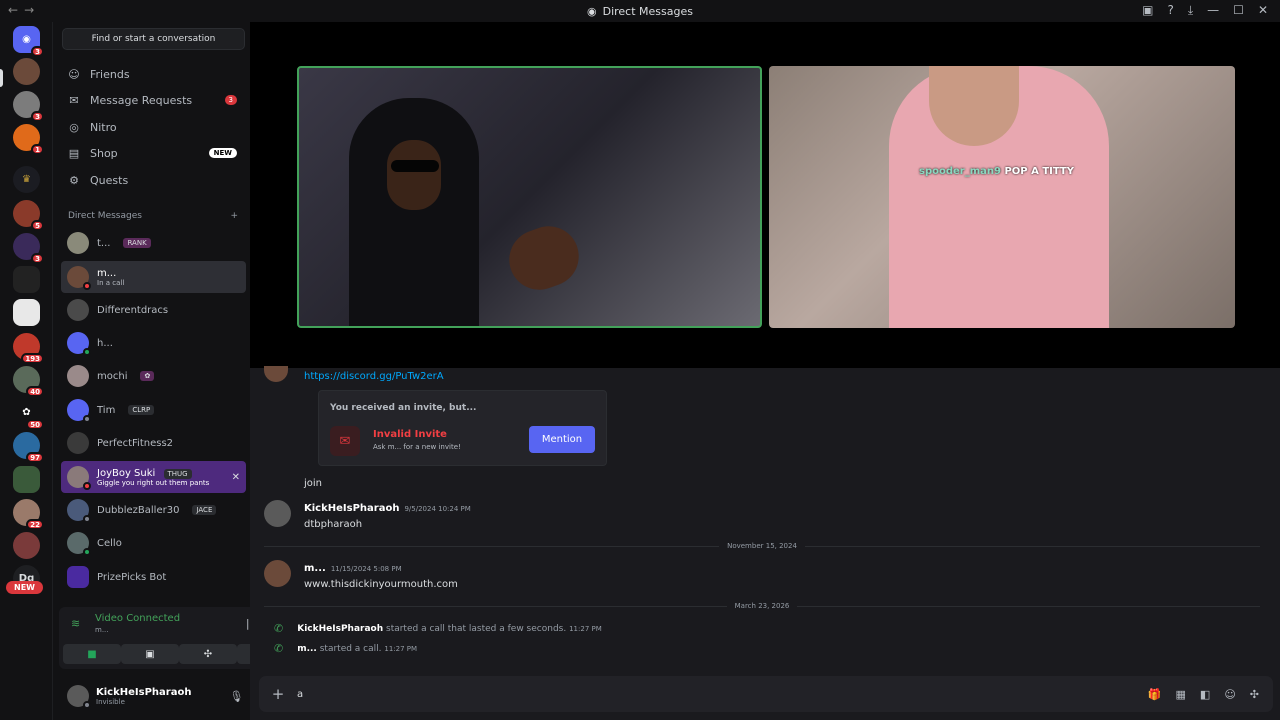 The height and width of the screenshot is (720, 1280). What do you see at coordinates (153, 577) in the screenshot?
I see `dm-item: PrizePicks Bot` at bounding box center [153, 577].